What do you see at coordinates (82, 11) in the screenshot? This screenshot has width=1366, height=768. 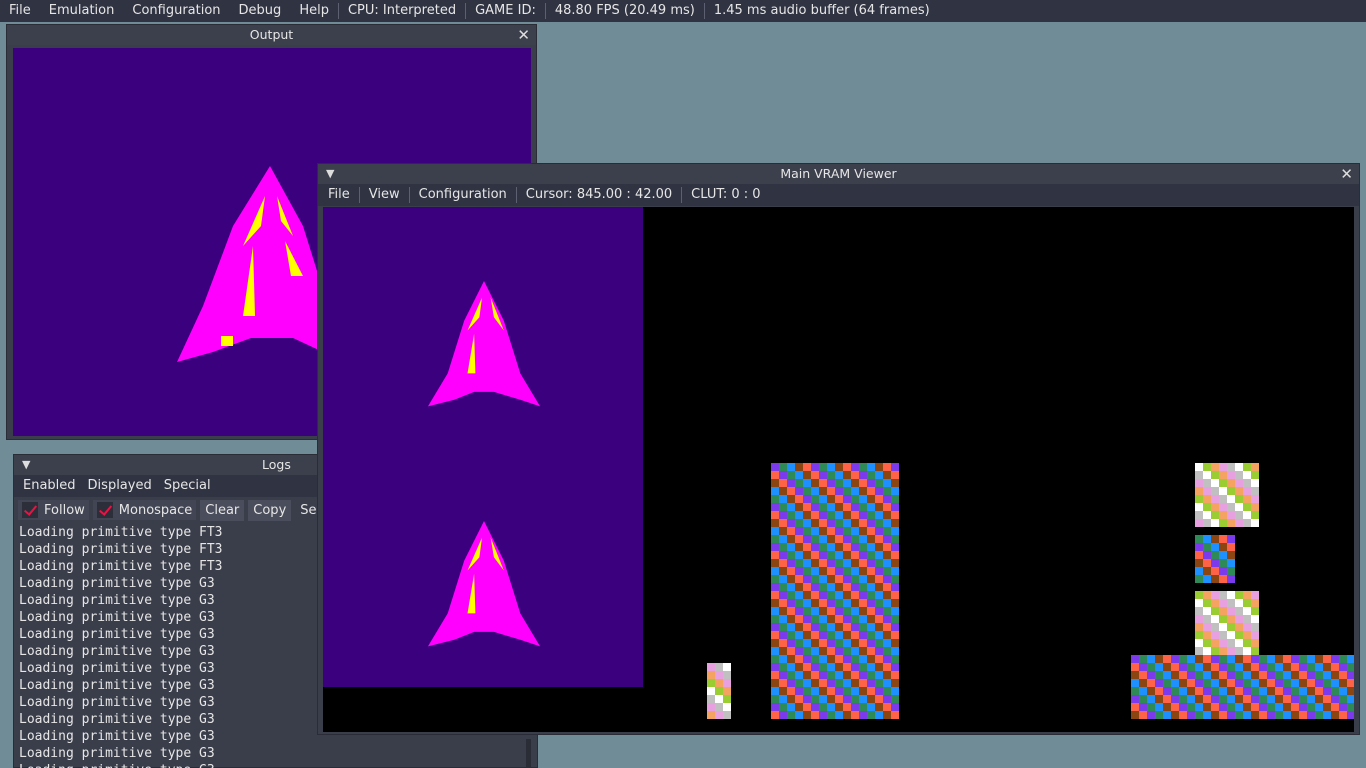 I see `menu-emulation: Emulation` at bounding box center [82, 11].